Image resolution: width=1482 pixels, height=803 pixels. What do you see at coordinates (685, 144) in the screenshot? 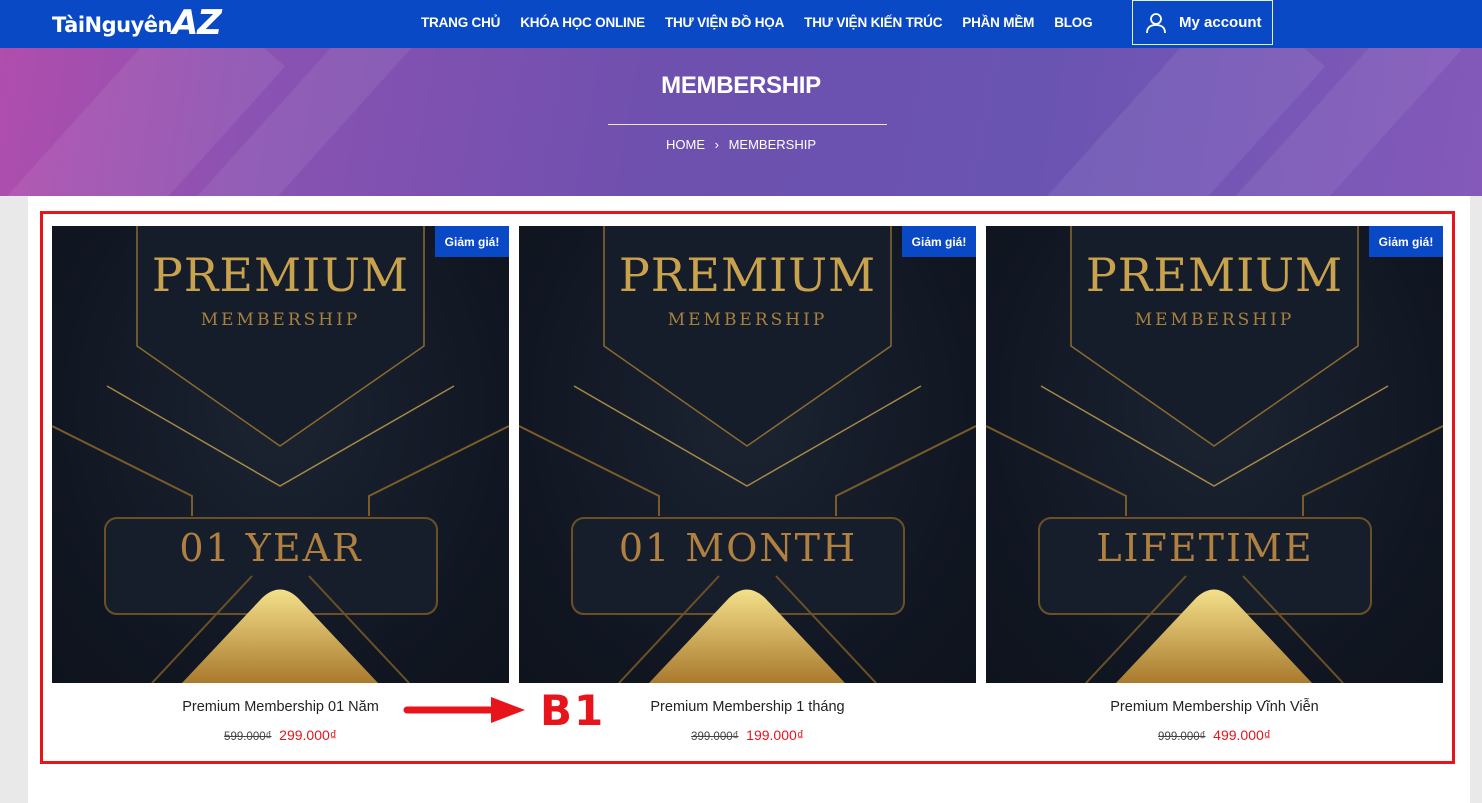
I see `breadcrumb-home-link: HOME` at bounding box center [685, 144].